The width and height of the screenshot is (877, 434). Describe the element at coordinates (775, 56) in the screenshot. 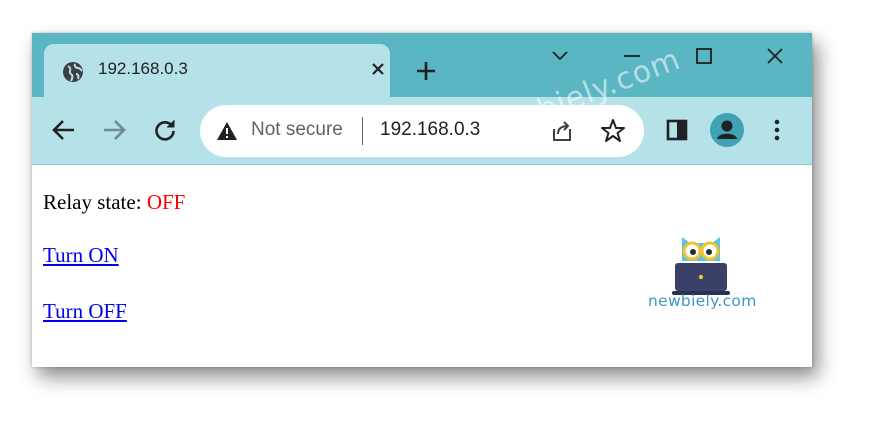

I see `close-window-icon` at that location.